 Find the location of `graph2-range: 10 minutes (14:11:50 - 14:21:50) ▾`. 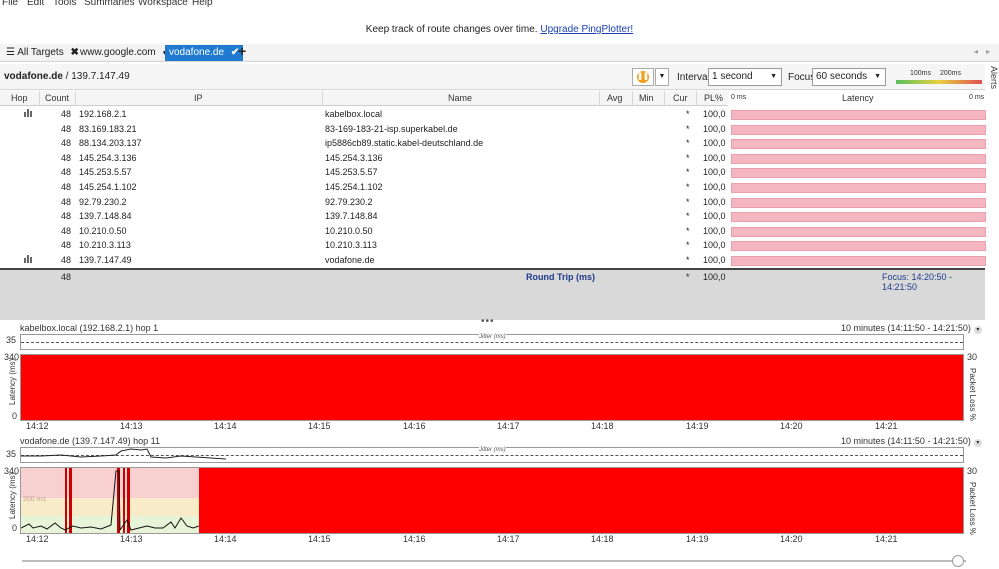

graph2-range: 10 minutes (14:11:50 - 14:21:50) ▾ is located at coordinates (911, 441).